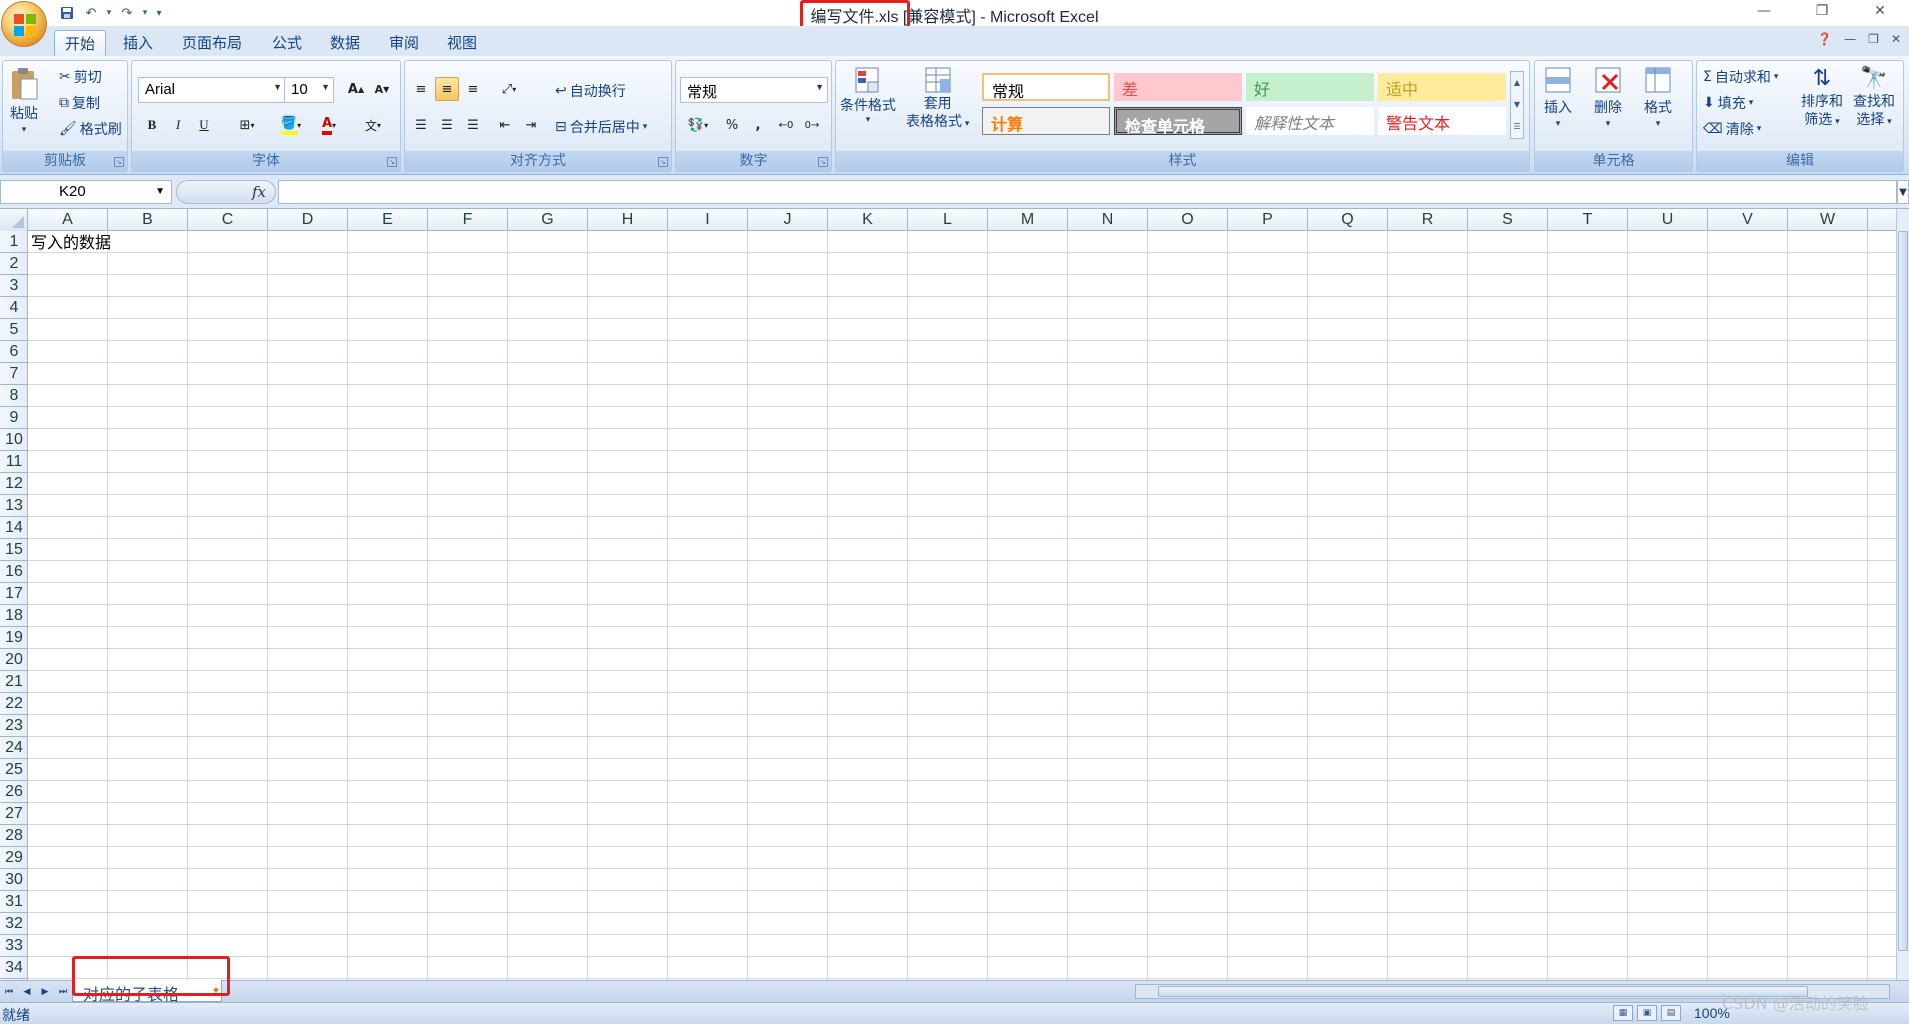  Describe the element at coordinates (14, 616) in the screenshot. I see `row-header-18: 18` at that location.